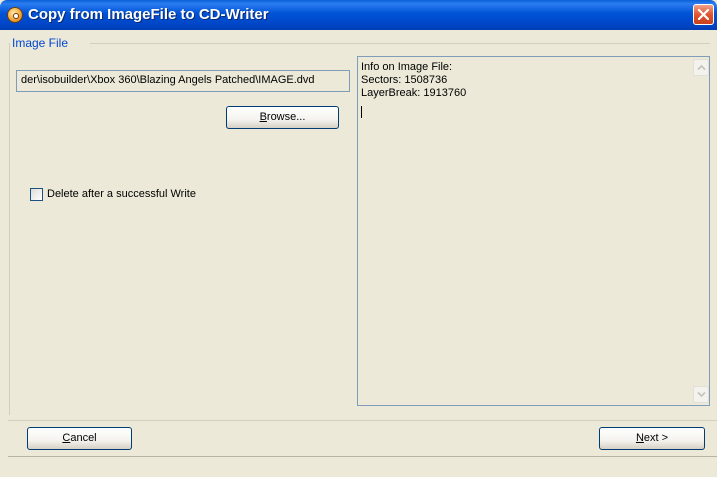  Describe the element at coordinates (400, 43) in the screenshot. I see `groupbox-border-top` at that location.